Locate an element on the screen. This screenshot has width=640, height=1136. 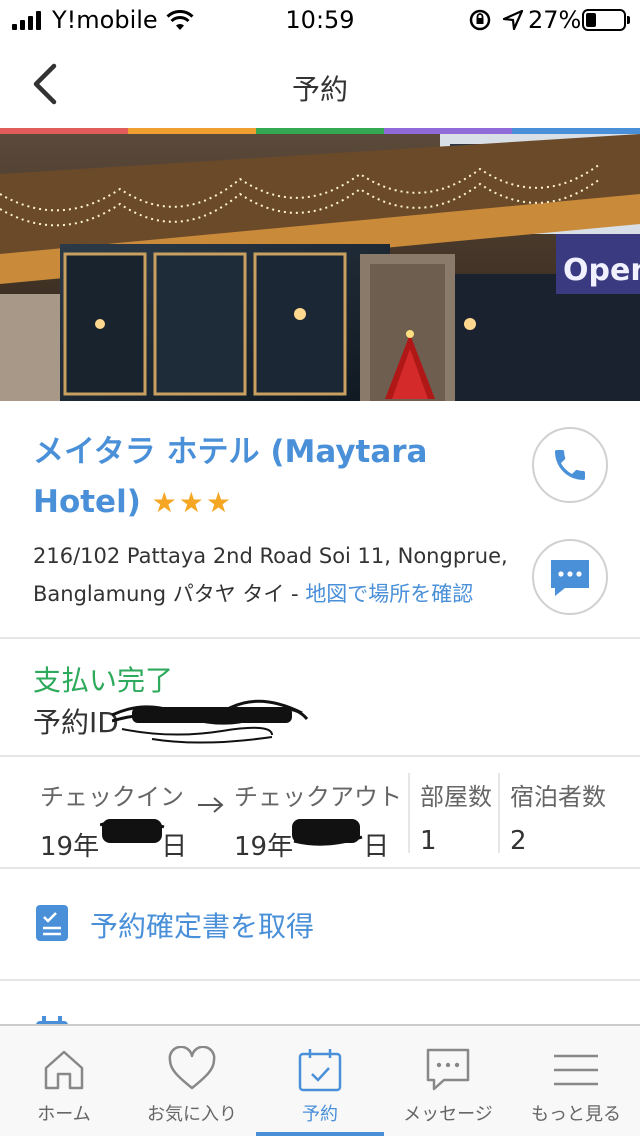
tab-more: もっと見る is located at coordinates (576, 1081).